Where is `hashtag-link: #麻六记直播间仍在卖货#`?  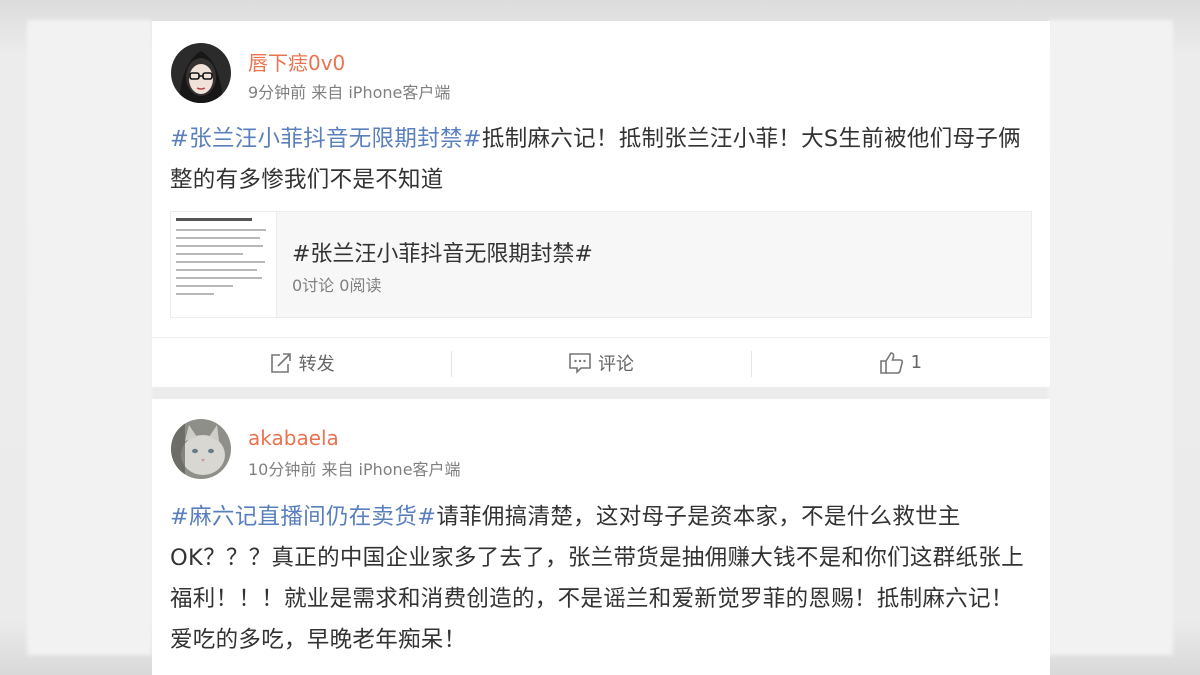
hashtag-link: #麻六记直播间仍在卖货# is located at coordinates (303, 517).